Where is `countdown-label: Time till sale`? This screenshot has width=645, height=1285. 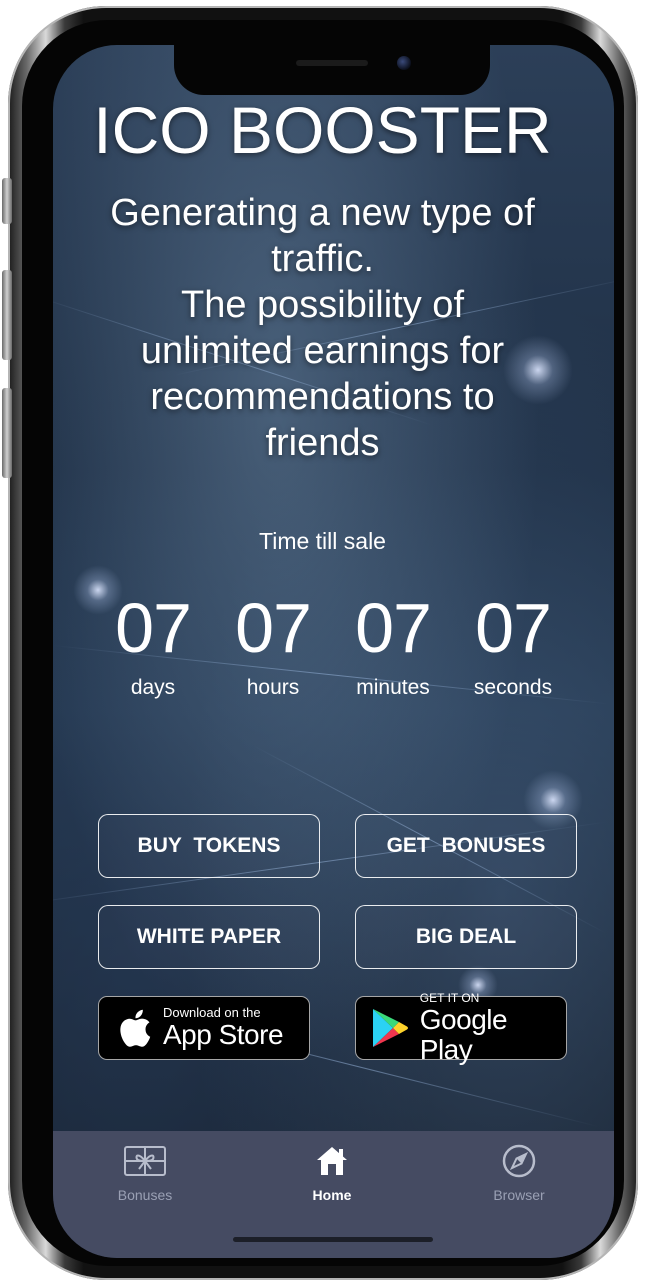
countdown-label: Time till sale is located at coordinates (322, 541).